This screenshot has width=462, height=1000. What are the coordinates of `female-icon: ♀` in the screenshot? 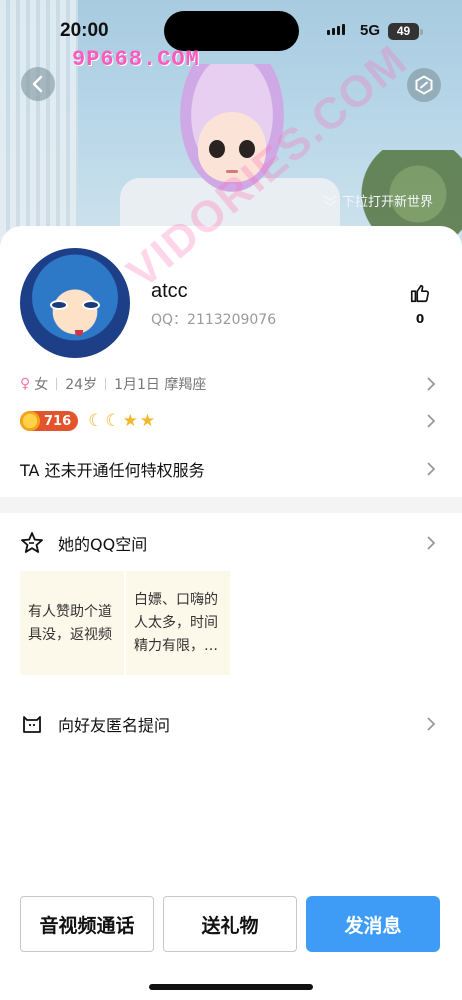 It's located at (25, 384).